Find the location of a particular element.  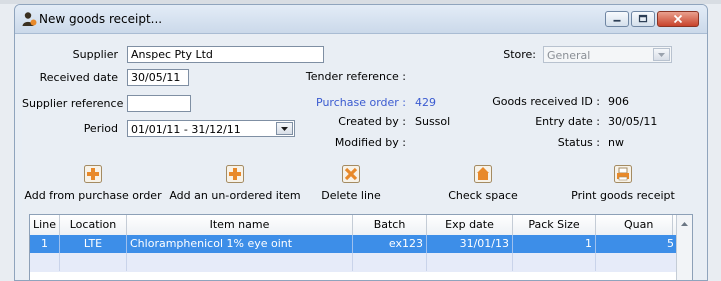

add-unordered-item-label: Add an un-ordered item is located at coordinates (235, 195).